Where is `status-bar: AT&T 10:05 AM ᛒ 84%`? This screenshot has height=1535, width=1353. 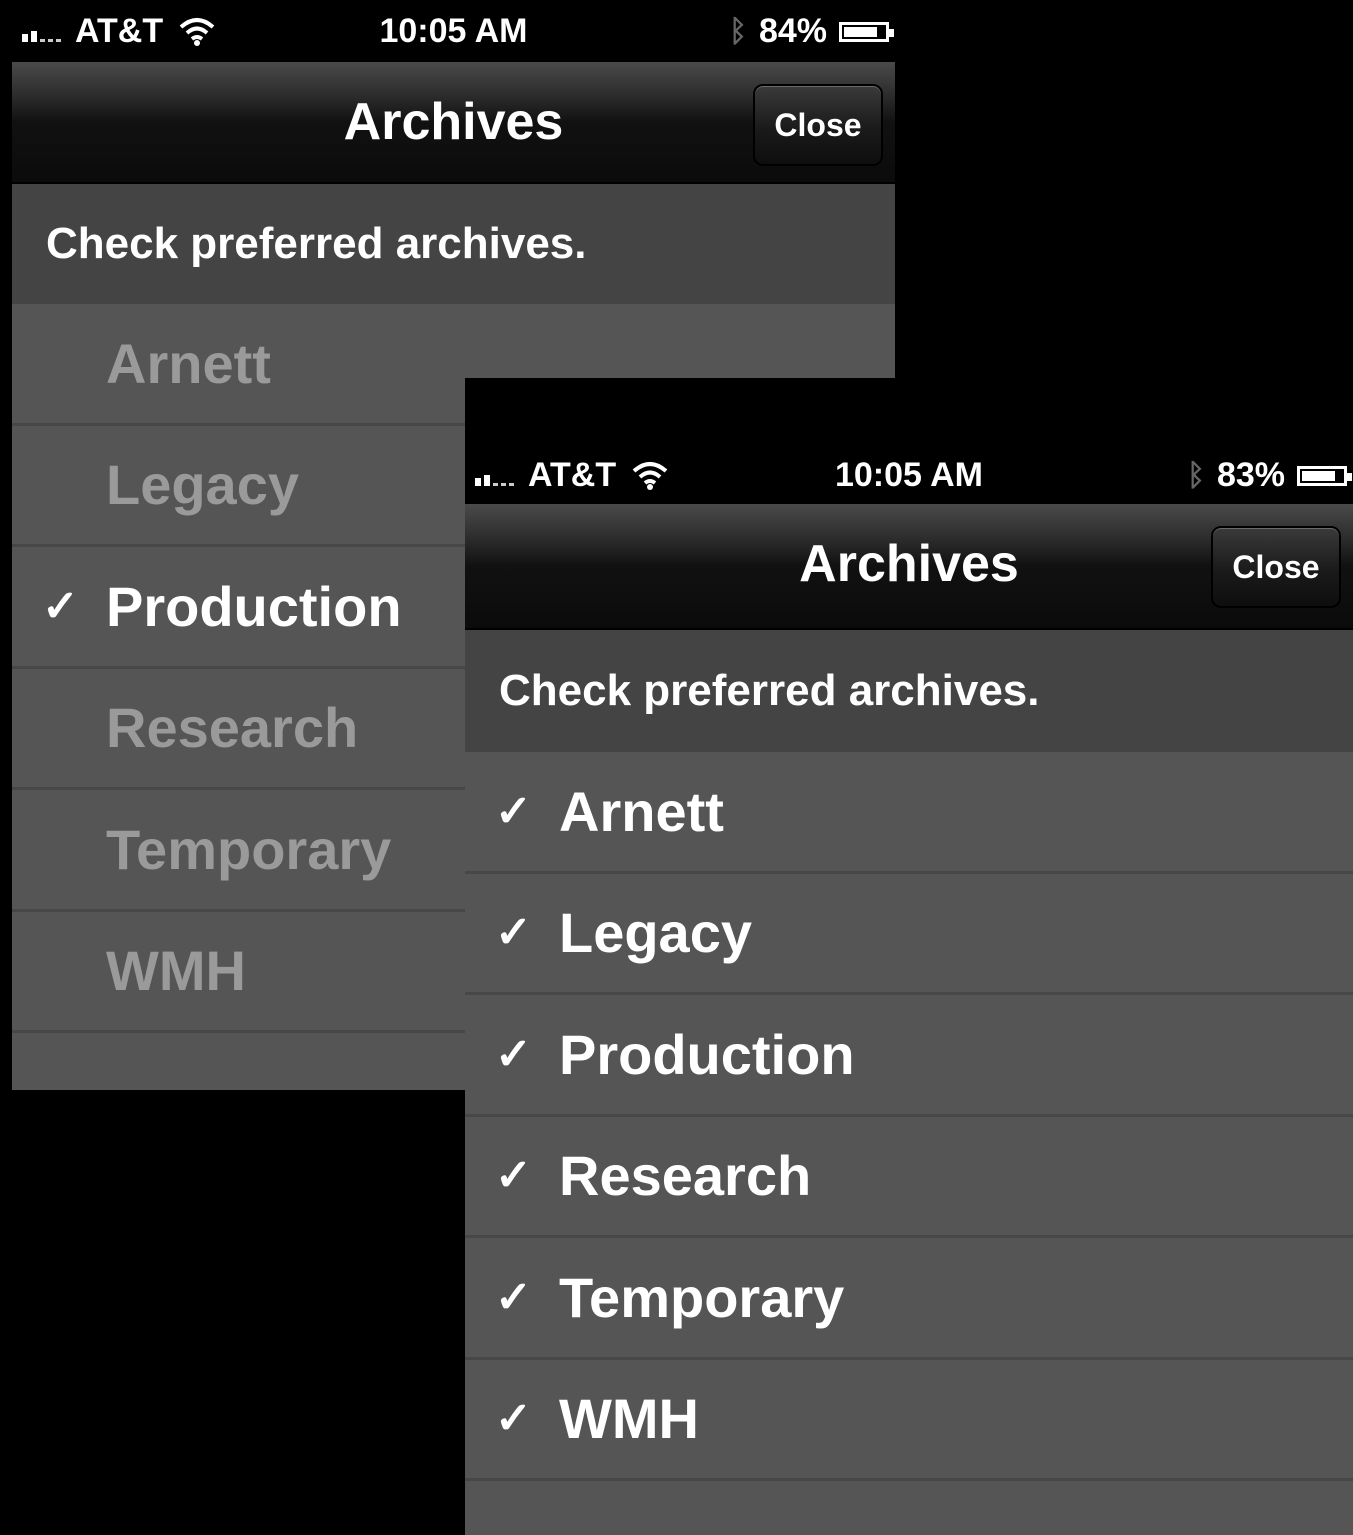 status-bar: AT&T 10:05 AM ᛒ 84% is located at coordinates (453, 31).